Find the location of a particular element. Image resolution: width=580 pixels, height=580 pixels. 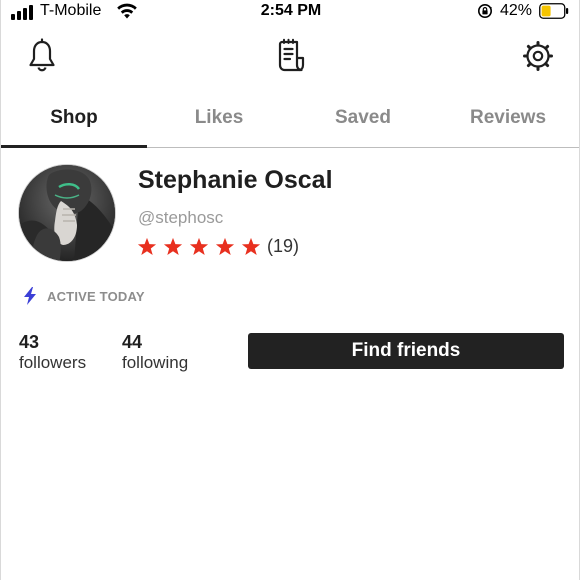

avatar-photo is located at coordinates (67, 213).